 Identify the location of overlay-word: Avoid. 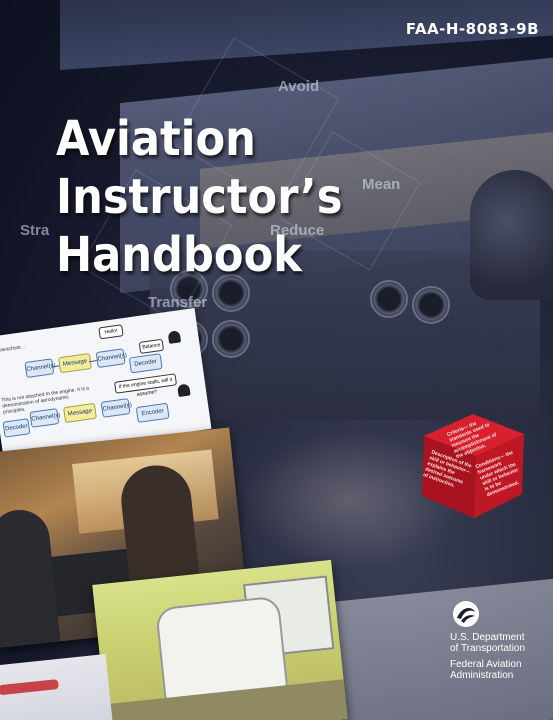
(299, 86).